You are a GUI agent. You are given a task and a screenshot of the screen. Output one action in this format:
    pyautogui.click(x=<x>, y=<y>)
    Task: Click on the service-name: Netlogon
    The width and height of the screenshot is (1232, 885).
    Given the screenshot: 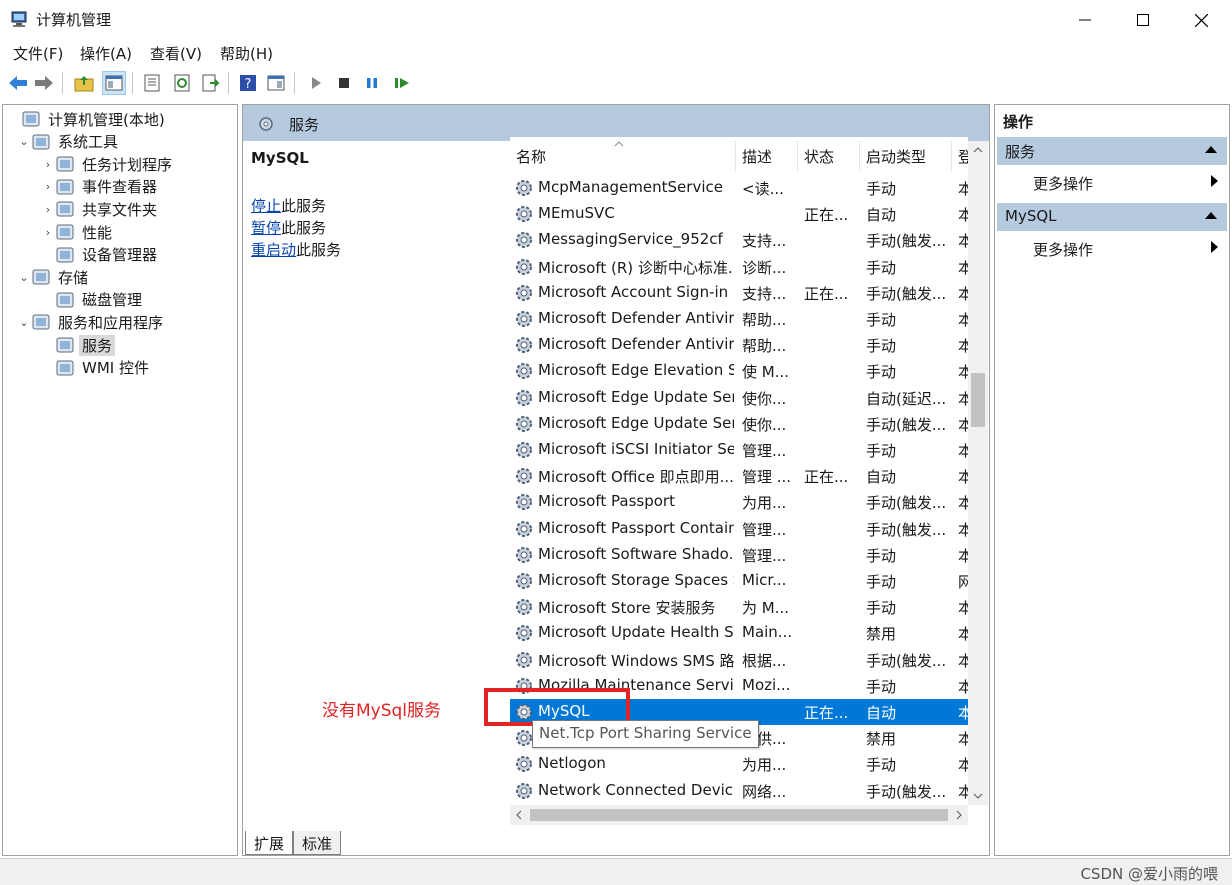 What is the action you would take?
    pyautogui.click(x=572, y=763)
    